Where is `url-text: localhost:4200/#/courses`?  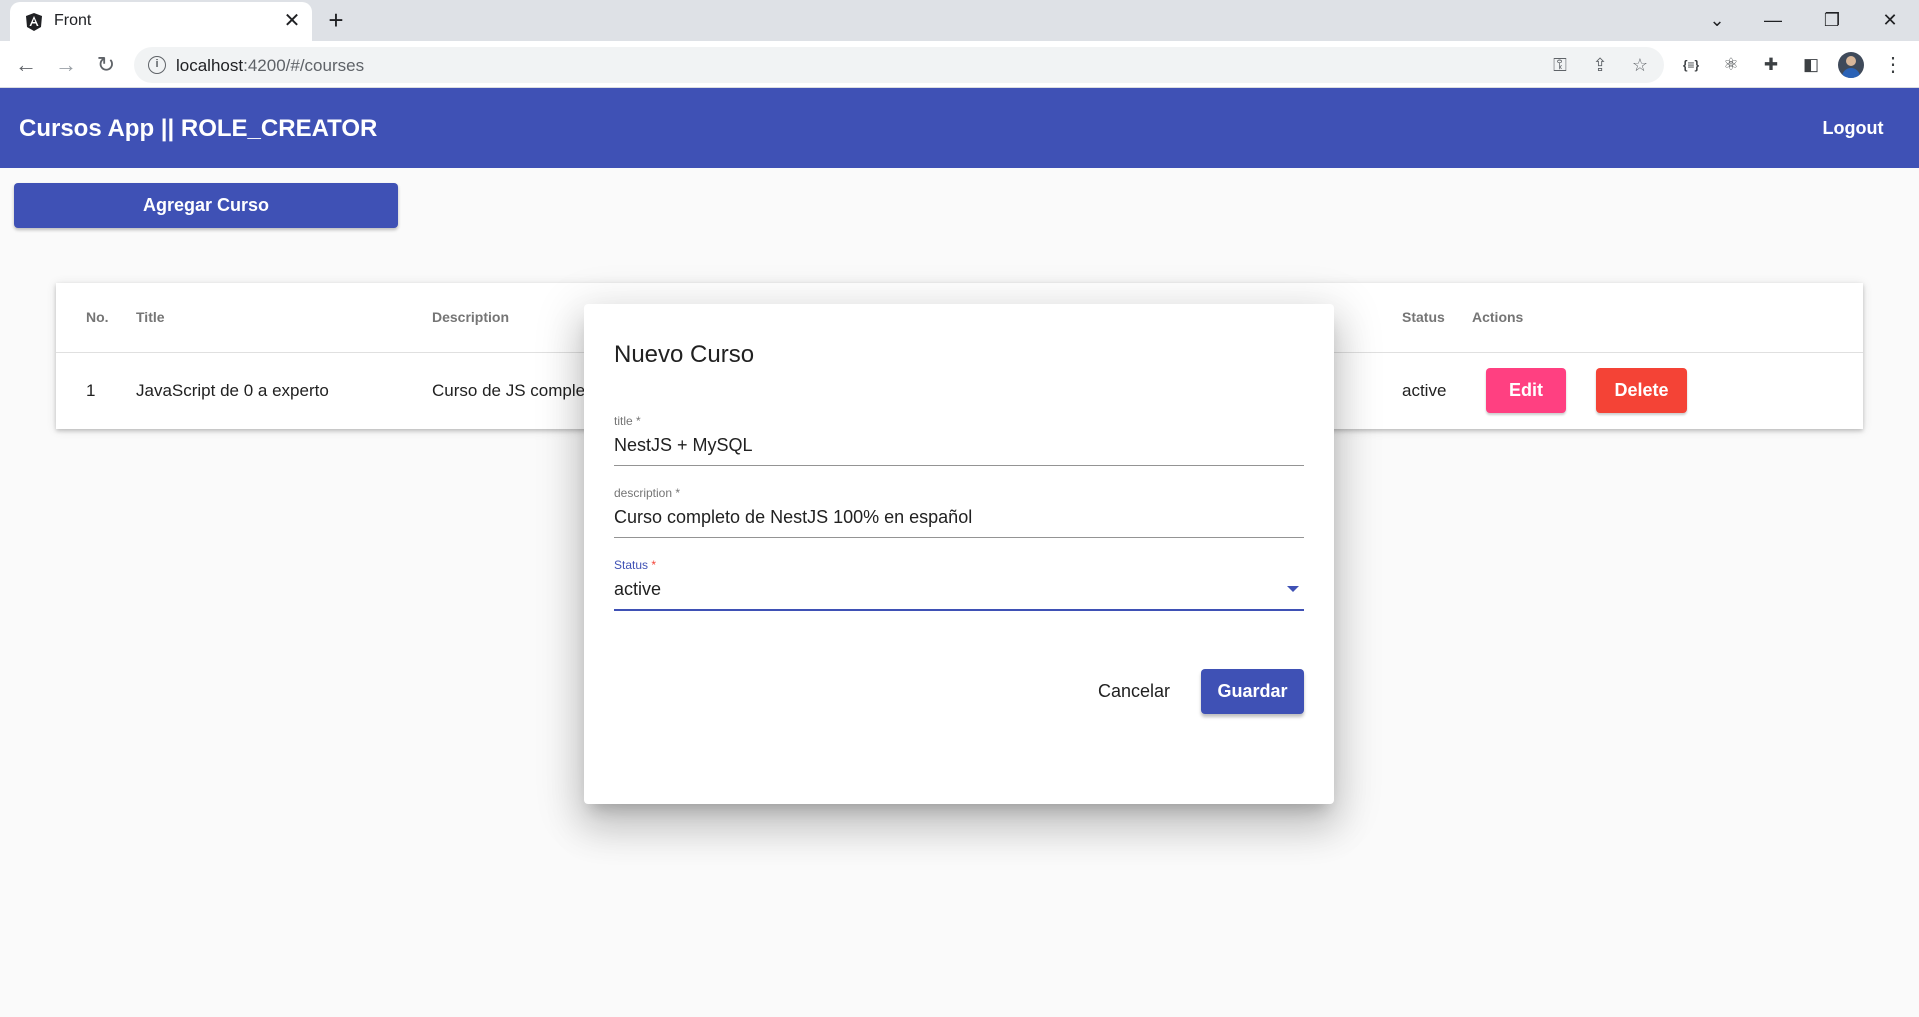 url-text: localhost:4200/#/courses is located at coordinates (270, 66).